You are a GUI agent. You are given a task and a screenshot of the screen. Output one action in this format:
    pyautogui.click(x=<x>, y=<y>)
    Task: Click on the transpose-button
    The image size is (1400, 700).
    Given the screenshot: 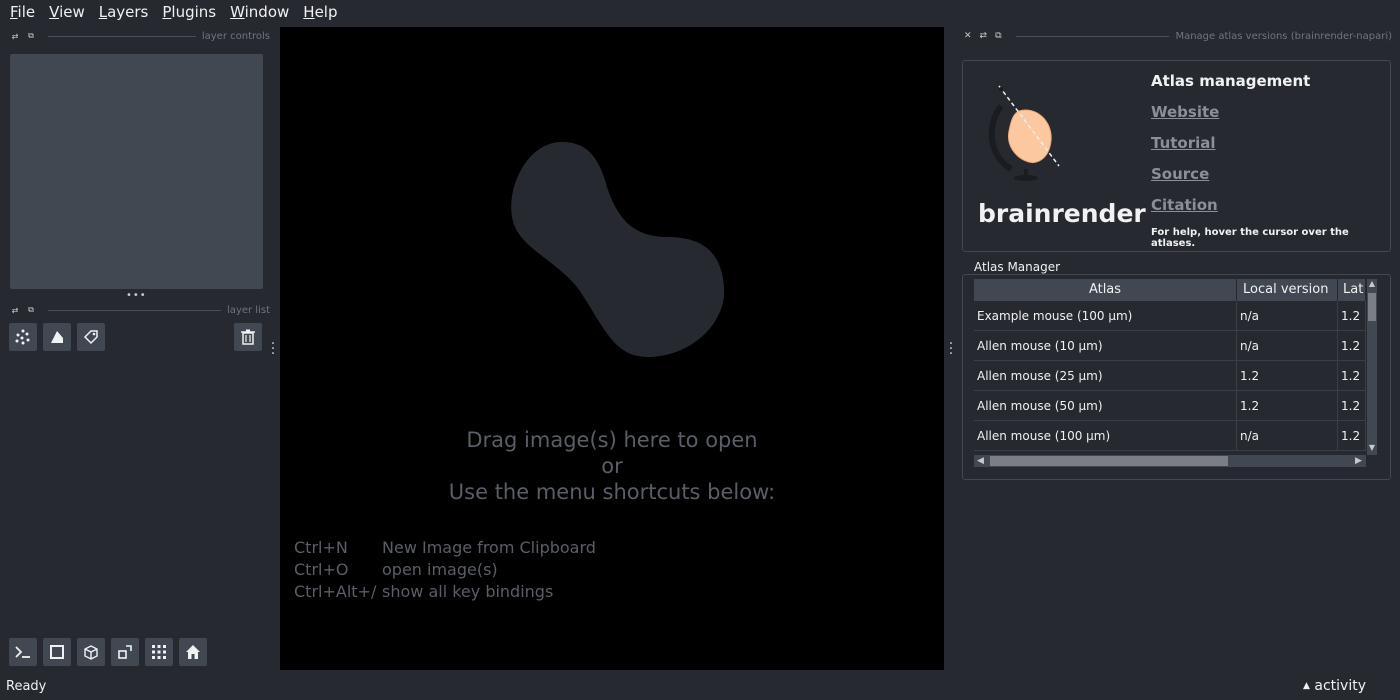 What is the action you would take?
    pyautogui.click(x=125, y=652)
    